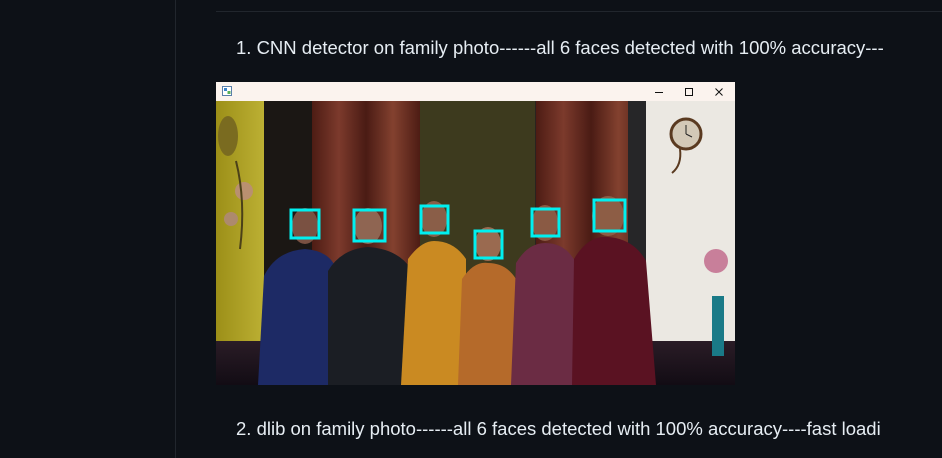 The height and width of the screenshot is (458, 942). I want to click on window-titlebar, so click(475, 91).